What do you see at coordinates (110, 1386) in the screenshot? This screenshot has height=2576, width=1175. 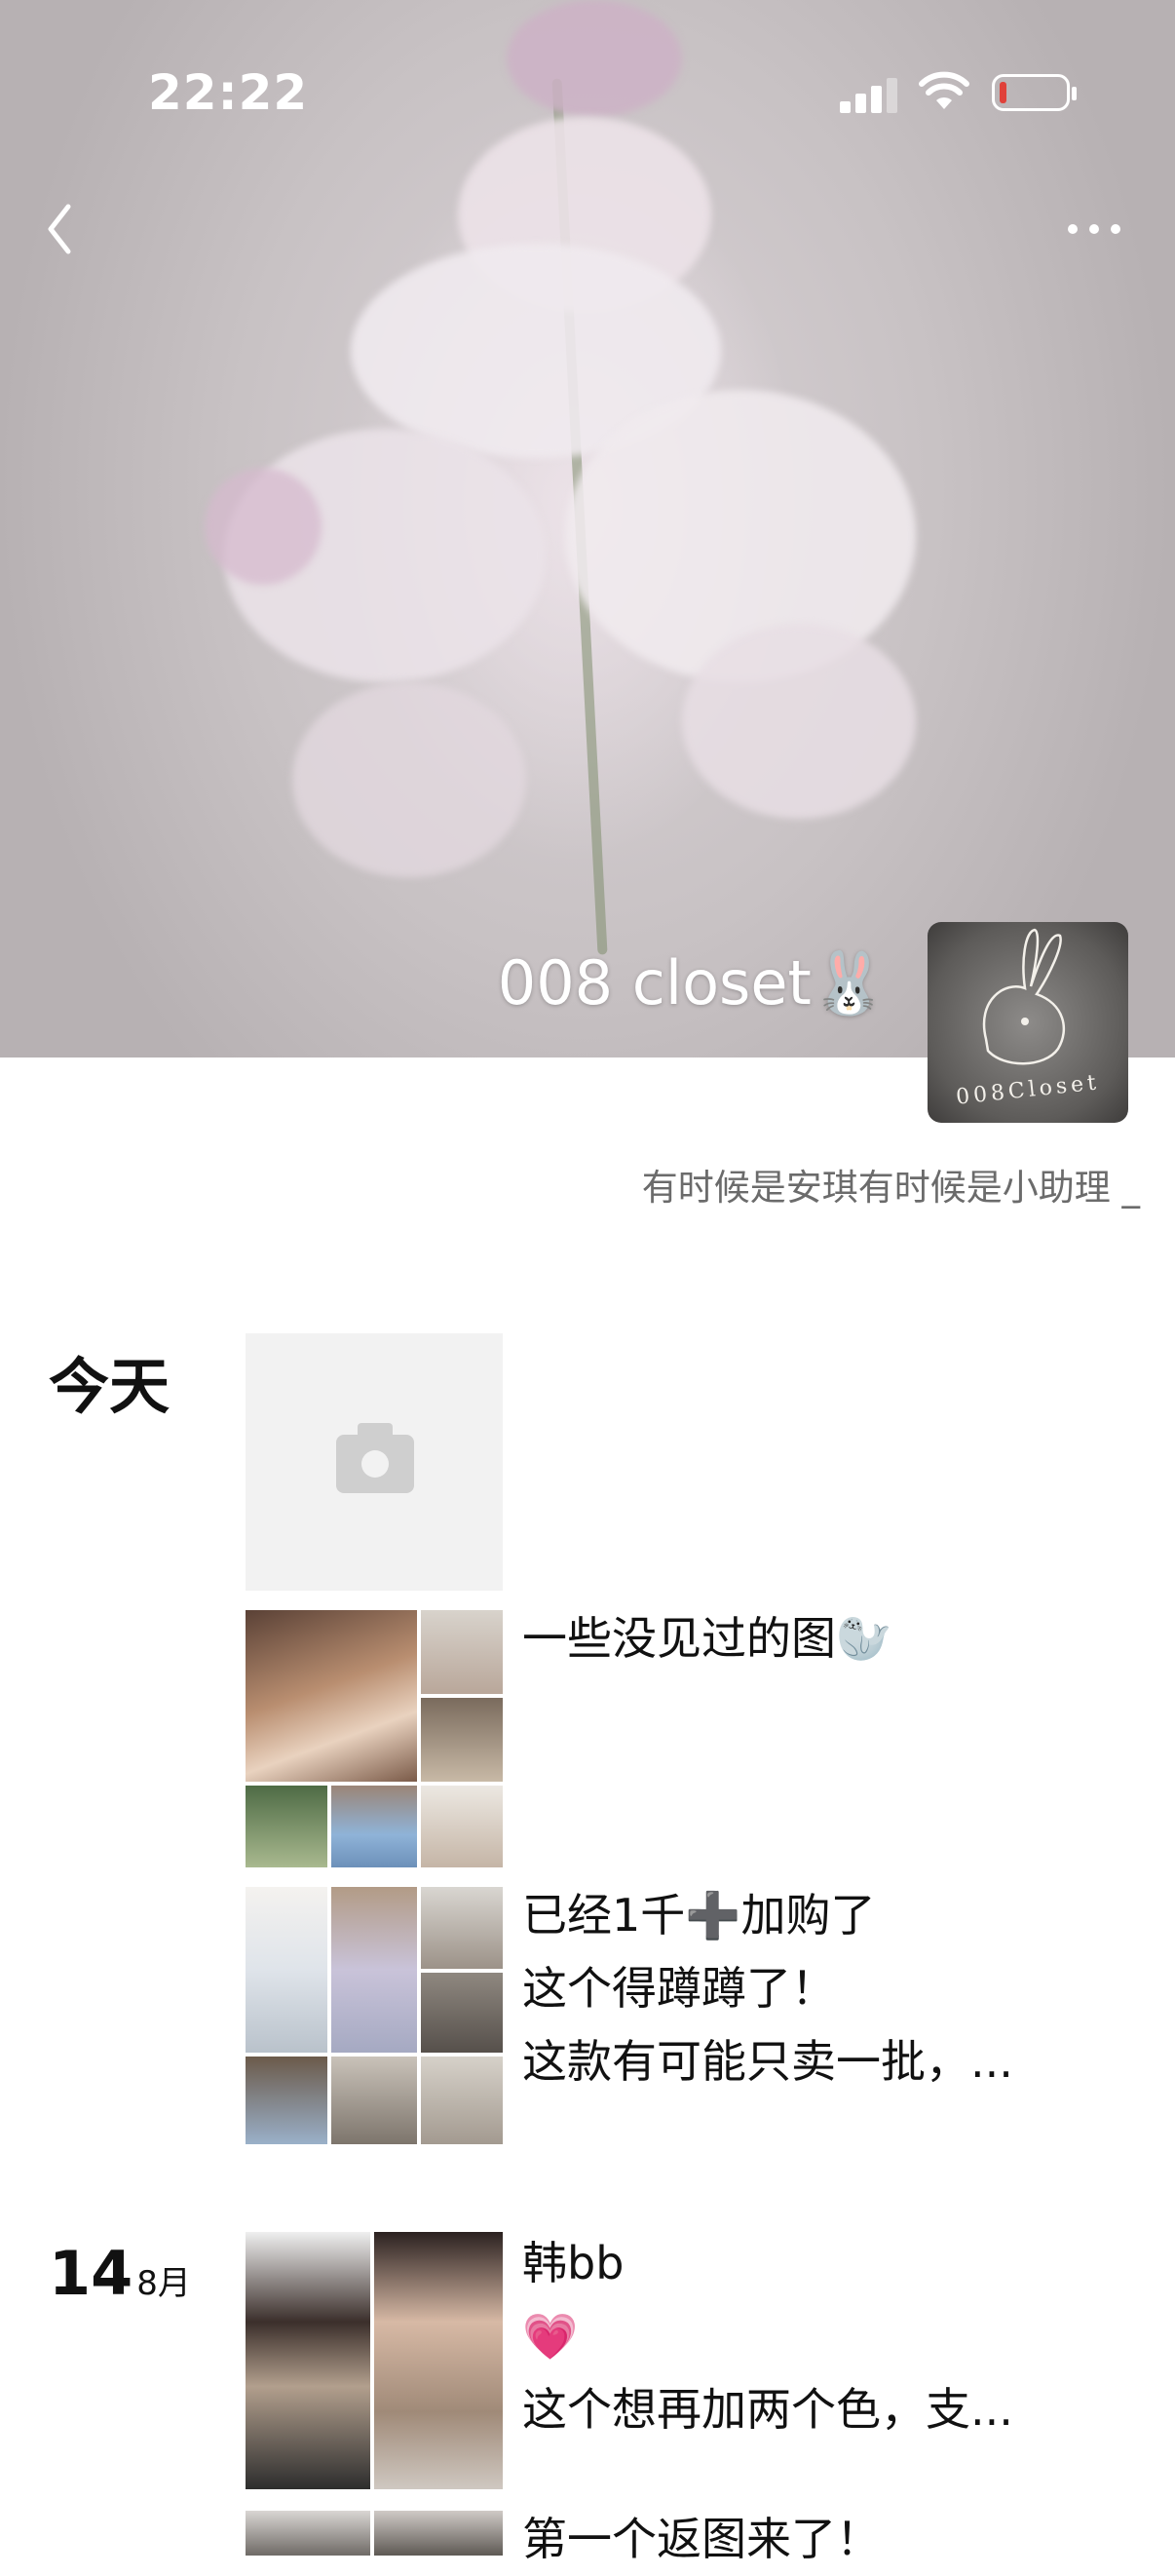 I see `date-label-today: 今天` at bounding box center [110, 1386].